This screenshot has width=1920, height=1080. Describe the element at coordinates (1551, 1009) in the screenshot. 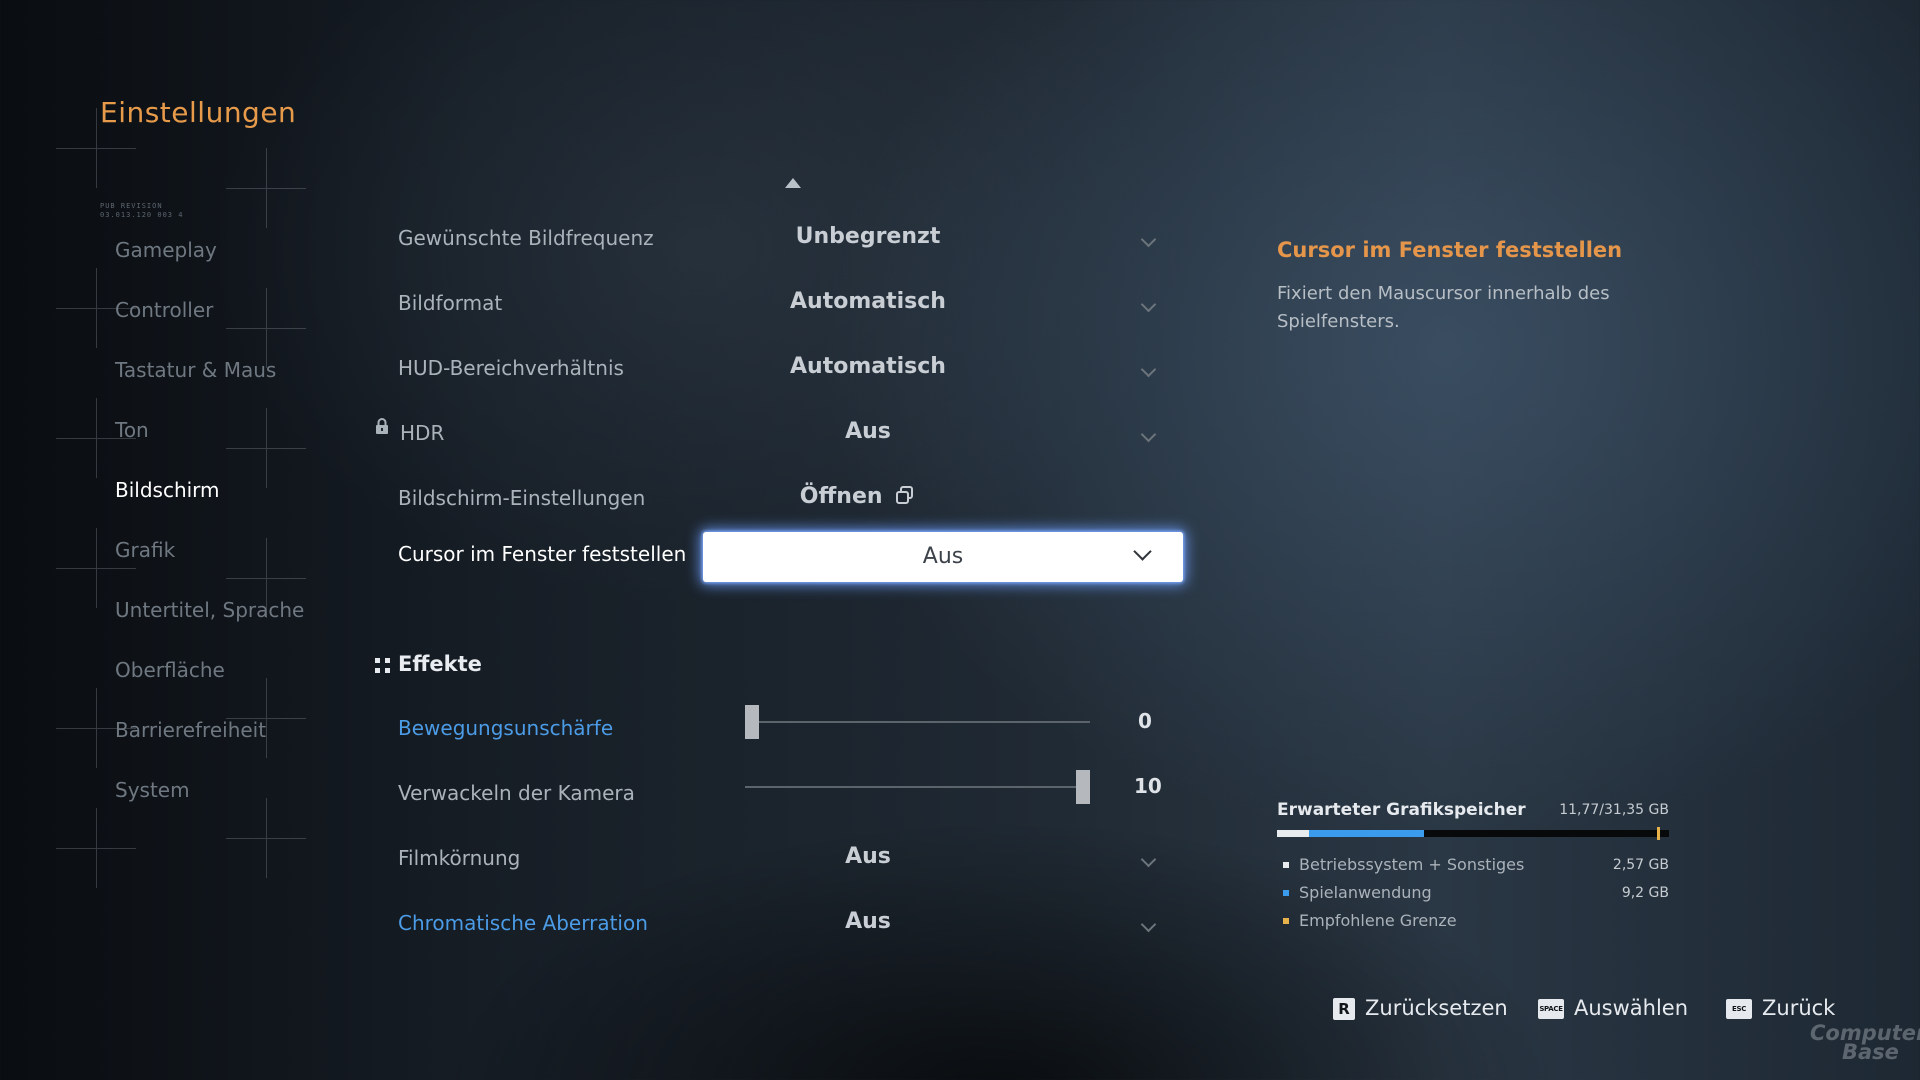

I see `key-space-icon: SPACE` at that location.